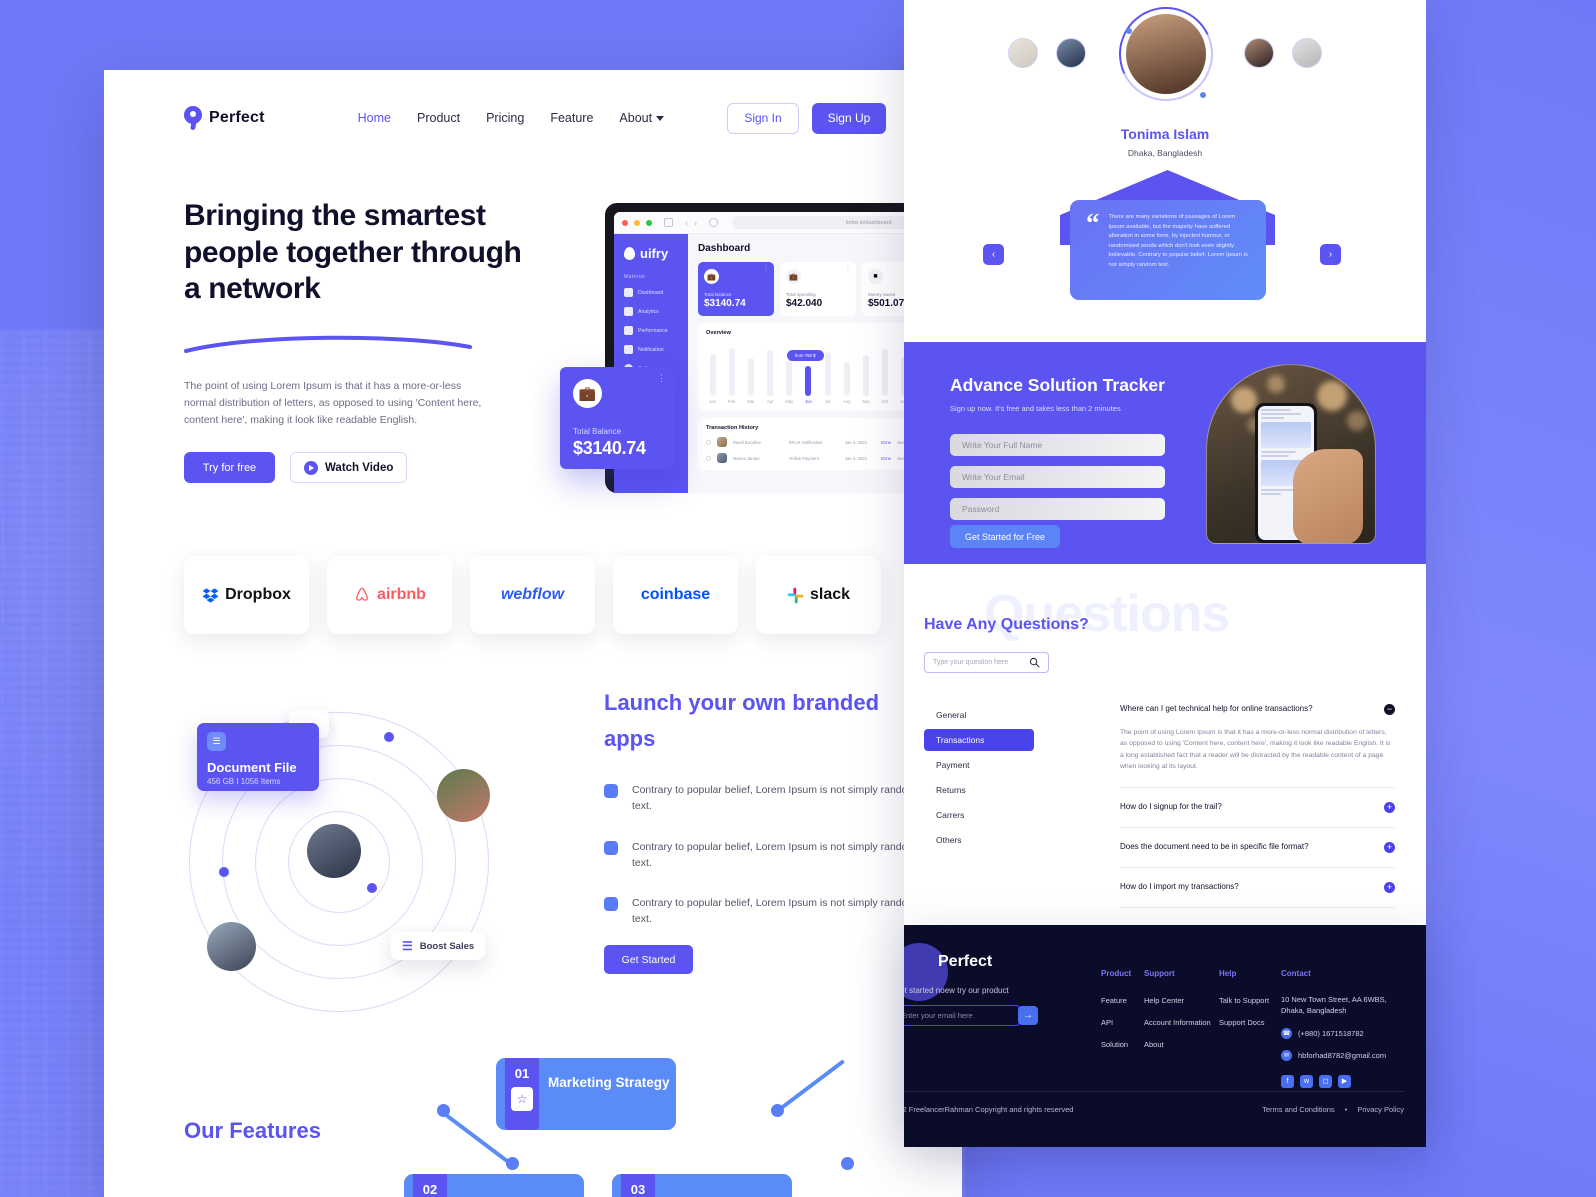 Image resolution: width=1596 pixels, height=1197 pixels. I want to click on logo-card-dropbox: Dropbox, so click(246, 595).